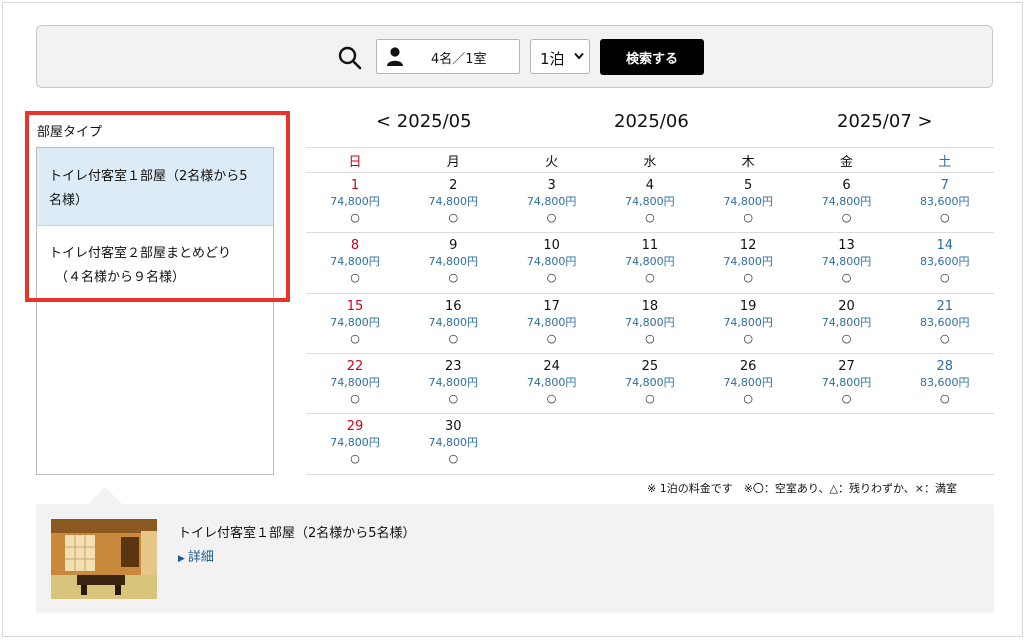  What do you see at coordinates (847, 323) in the screenshot?
I see `calendar-day-cell: 20 74,800円 ○` at bounding box center [847, 323].